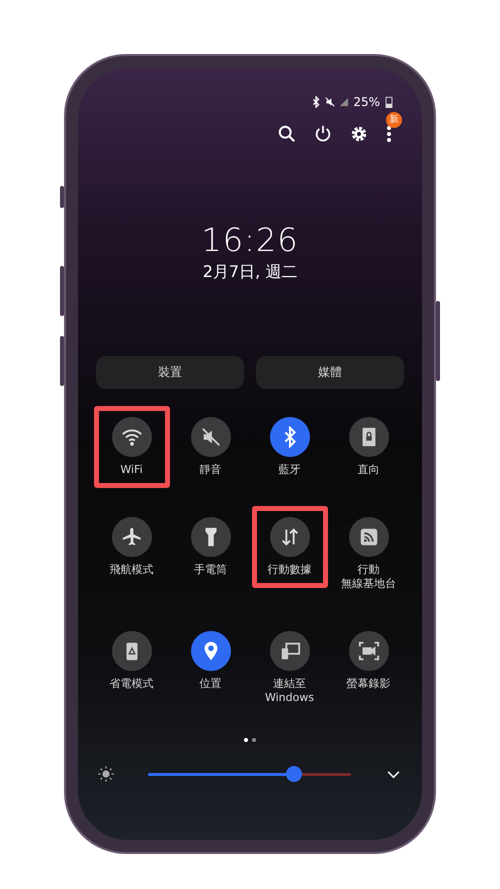 This screenshot has width=500, height=889. What do you see at coordinates (132, 547) in the screenshot?
I see `quick-setting-tile: 飛航模式` at bounding box center [132, 547].